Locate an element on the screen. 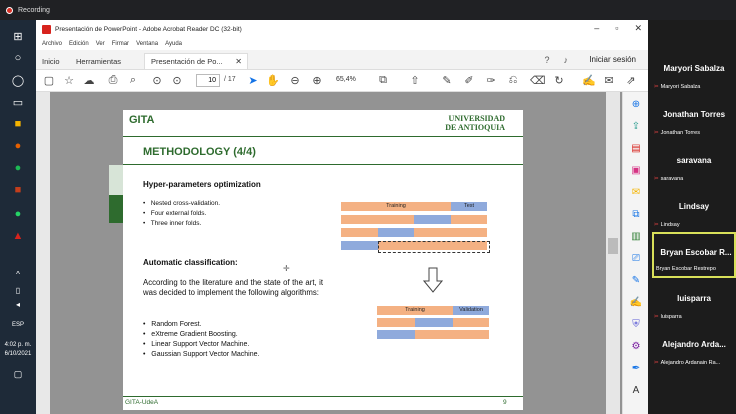  minimize-icon: – is located at coordinates (596, 28).